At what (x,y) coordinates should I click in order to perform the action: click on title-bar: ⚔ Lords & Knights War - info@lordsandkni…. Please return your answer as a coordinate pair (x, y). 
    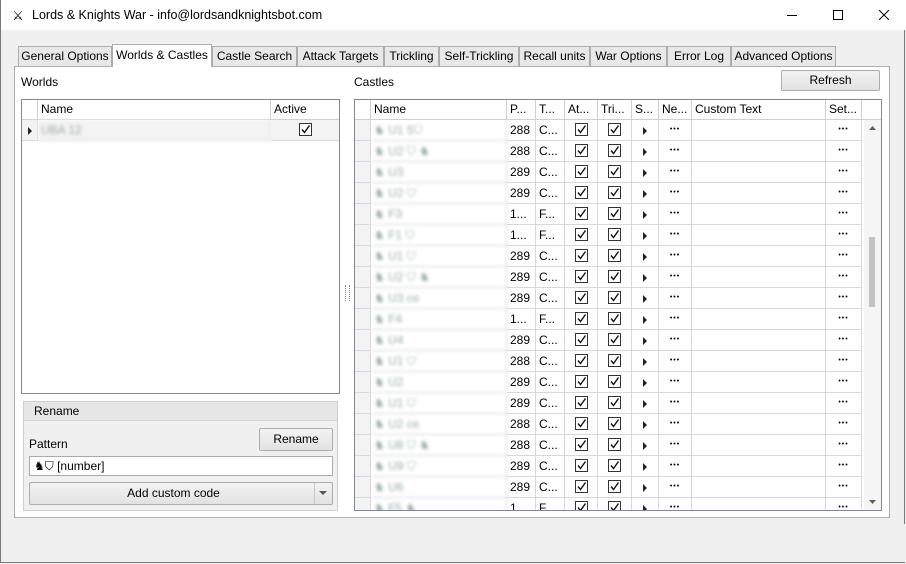
    Looking at the image, I should click on (453, 15).